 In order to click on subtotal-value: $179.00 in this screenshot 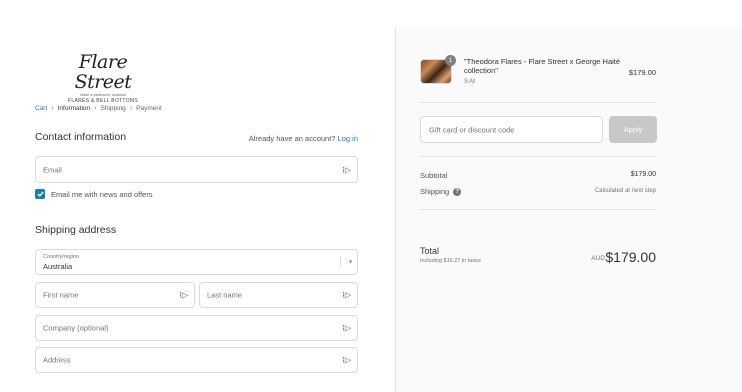, I will do `click(643, 174)`.